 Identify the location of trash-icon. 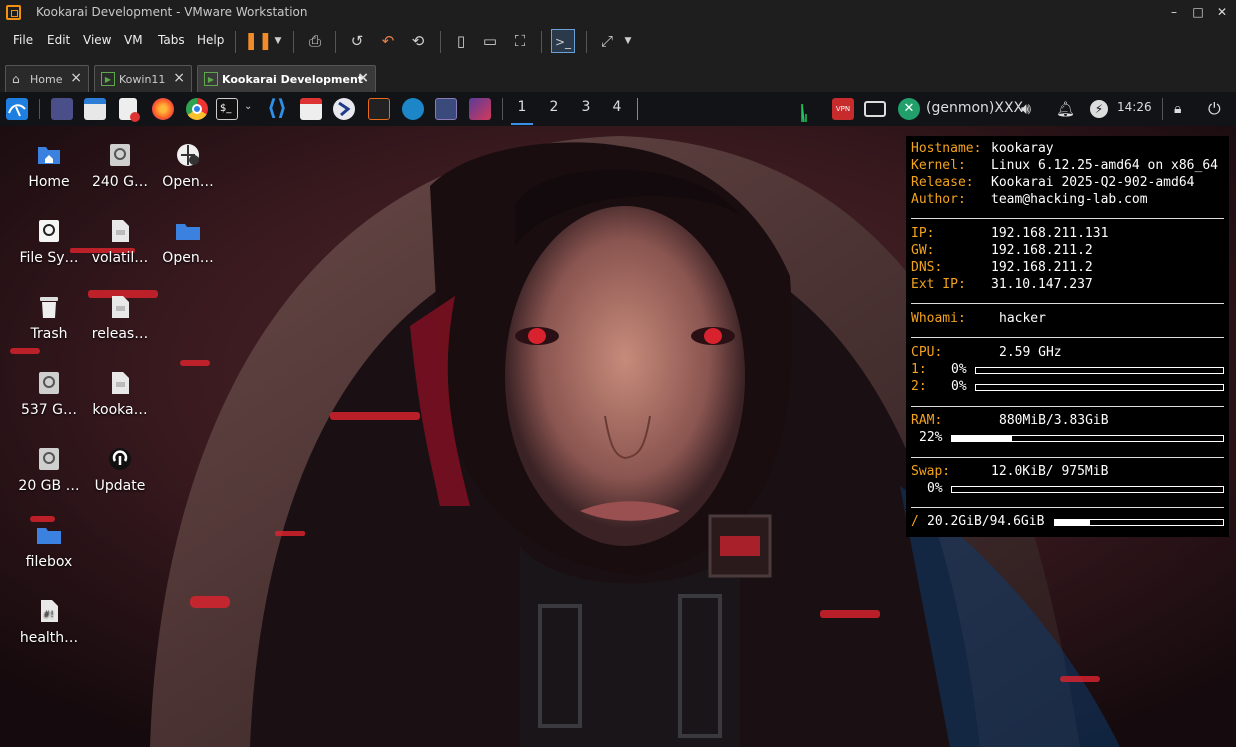
(49, 307).